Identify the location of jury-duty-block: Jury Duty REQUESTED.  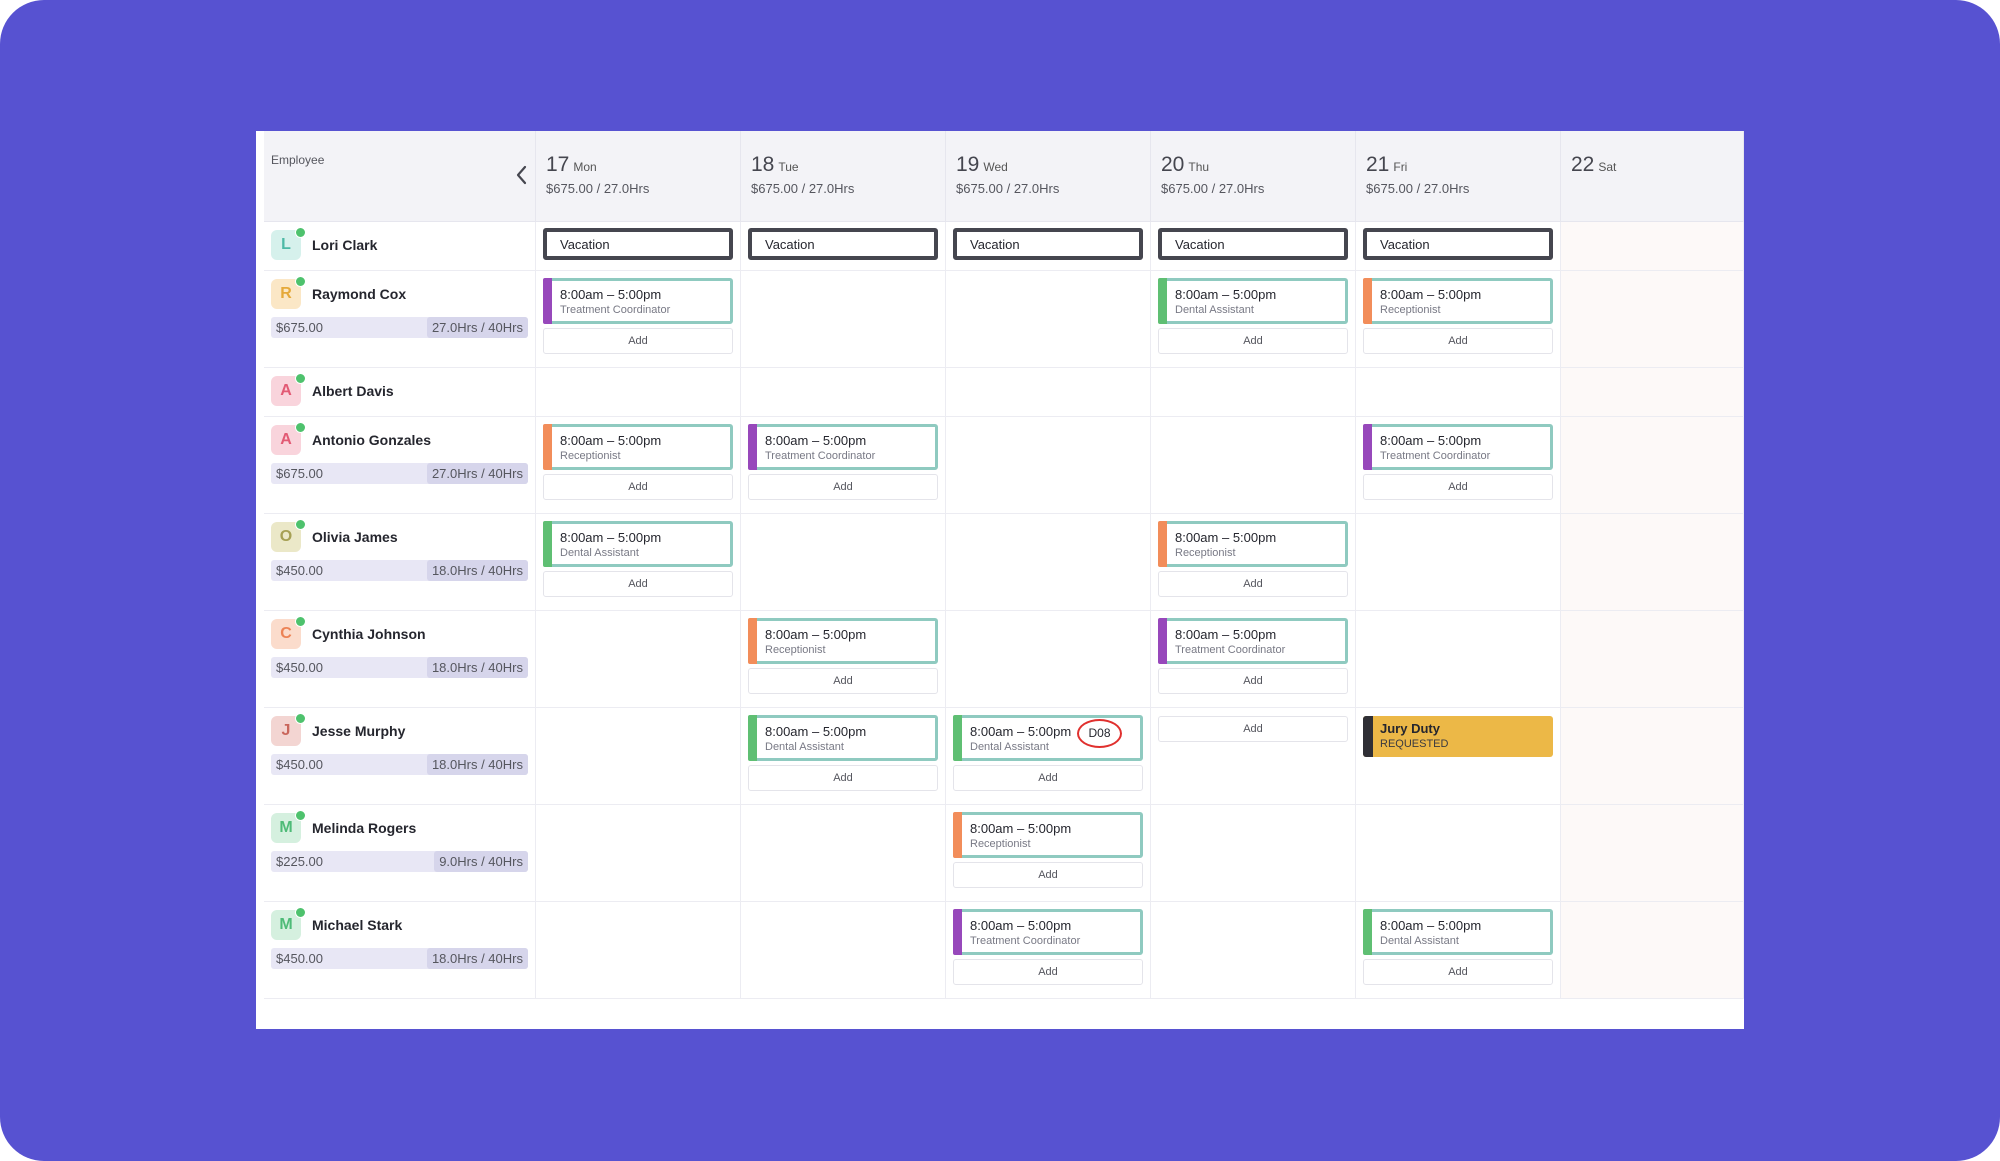
(1458, 736).